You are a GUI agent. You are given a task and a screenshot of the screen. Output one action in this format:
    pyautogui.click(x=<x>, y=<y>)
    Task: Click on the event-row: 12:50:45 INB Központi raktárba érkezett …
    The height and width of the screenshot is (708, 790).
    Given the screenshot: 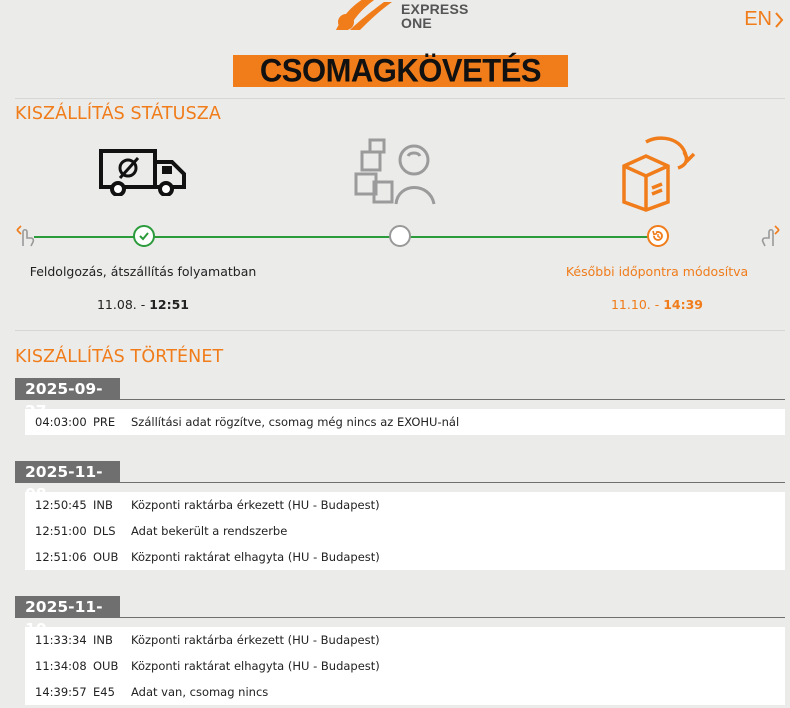 What is the action you would take?
    pyautogui.click(x=405, y=505)
    